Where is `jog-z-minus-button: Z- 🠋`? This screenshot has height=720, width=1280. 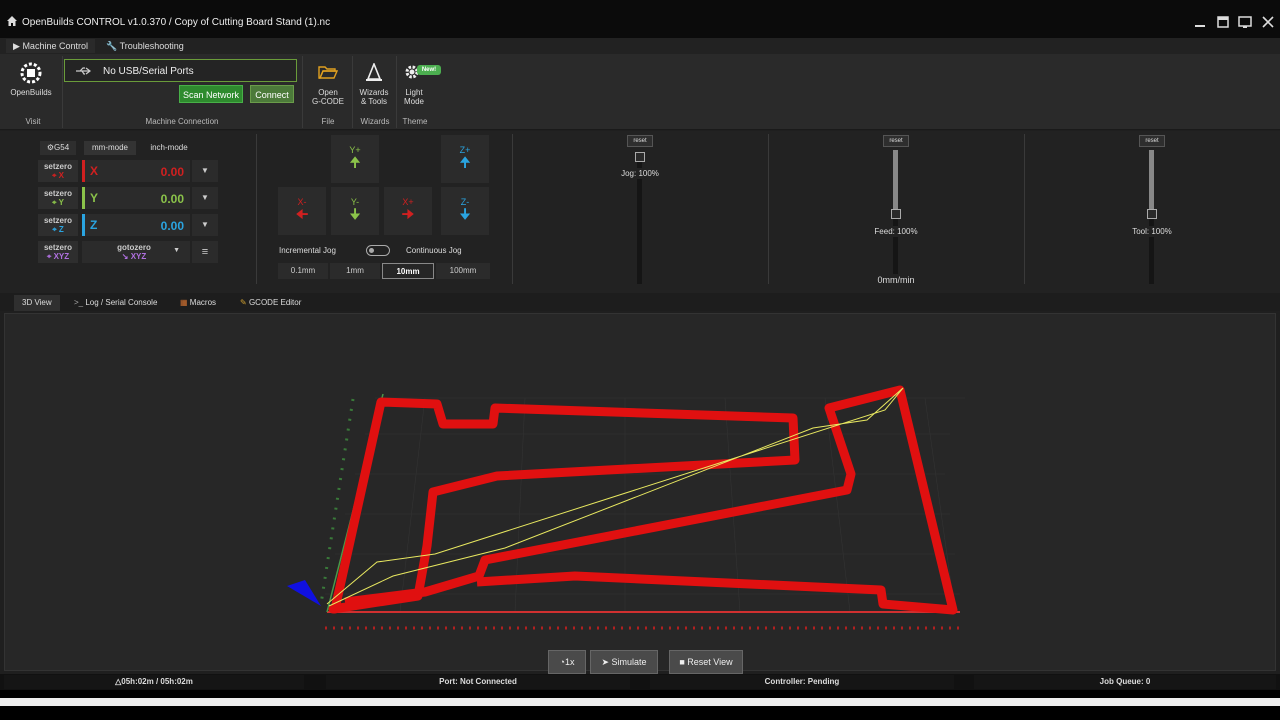 jog-z-minus-button: Z- 🠋 is located at coordinates (465, 211).